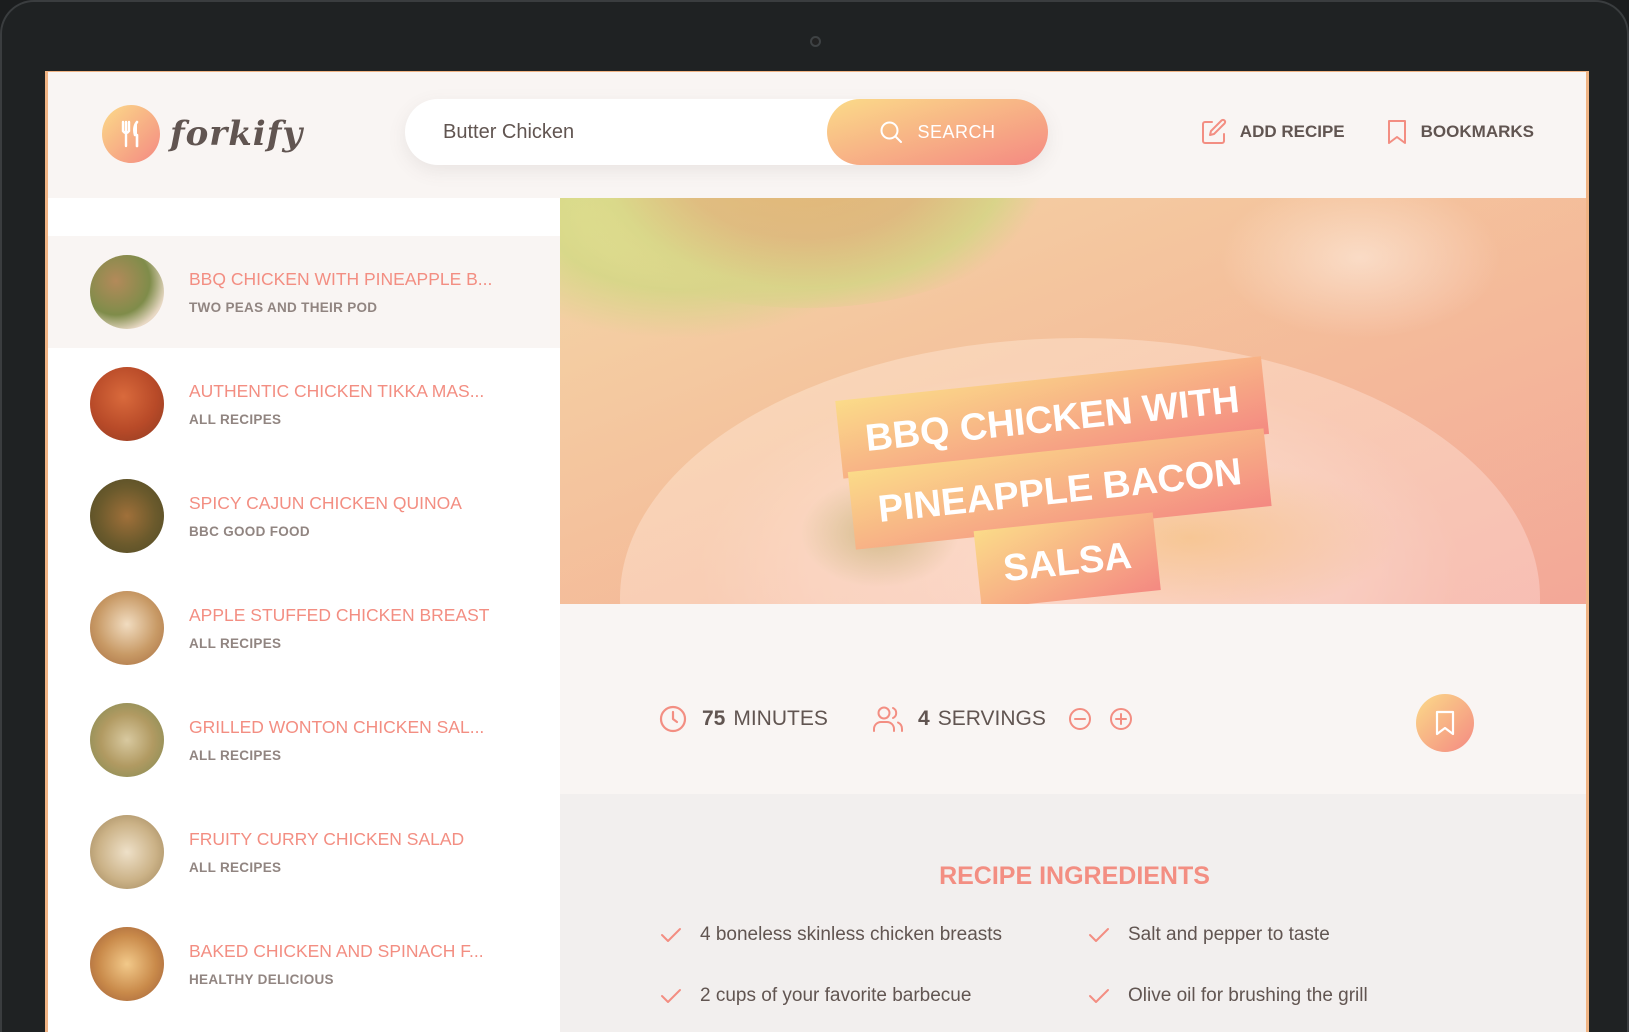  I want to click on result-title: Spicy Cajun Chicken Quinoa, so click(325, 503).